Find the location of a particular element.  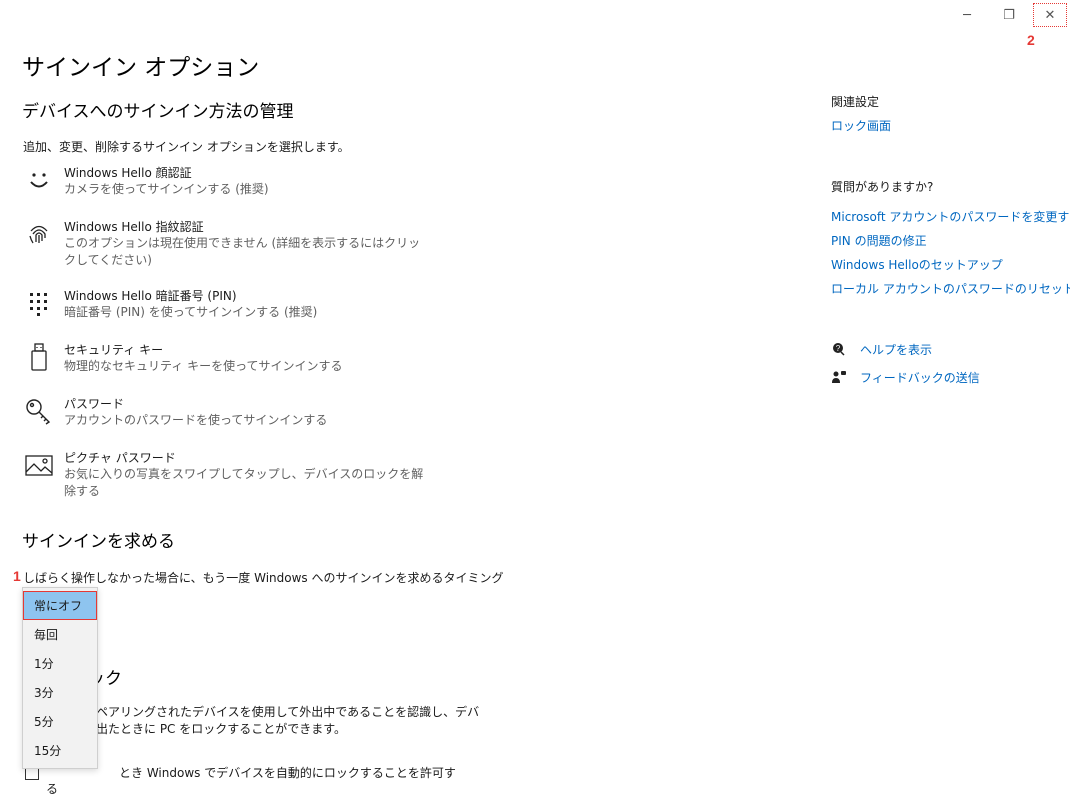

close-button: ✕ is located at coordinates (1050, 15).